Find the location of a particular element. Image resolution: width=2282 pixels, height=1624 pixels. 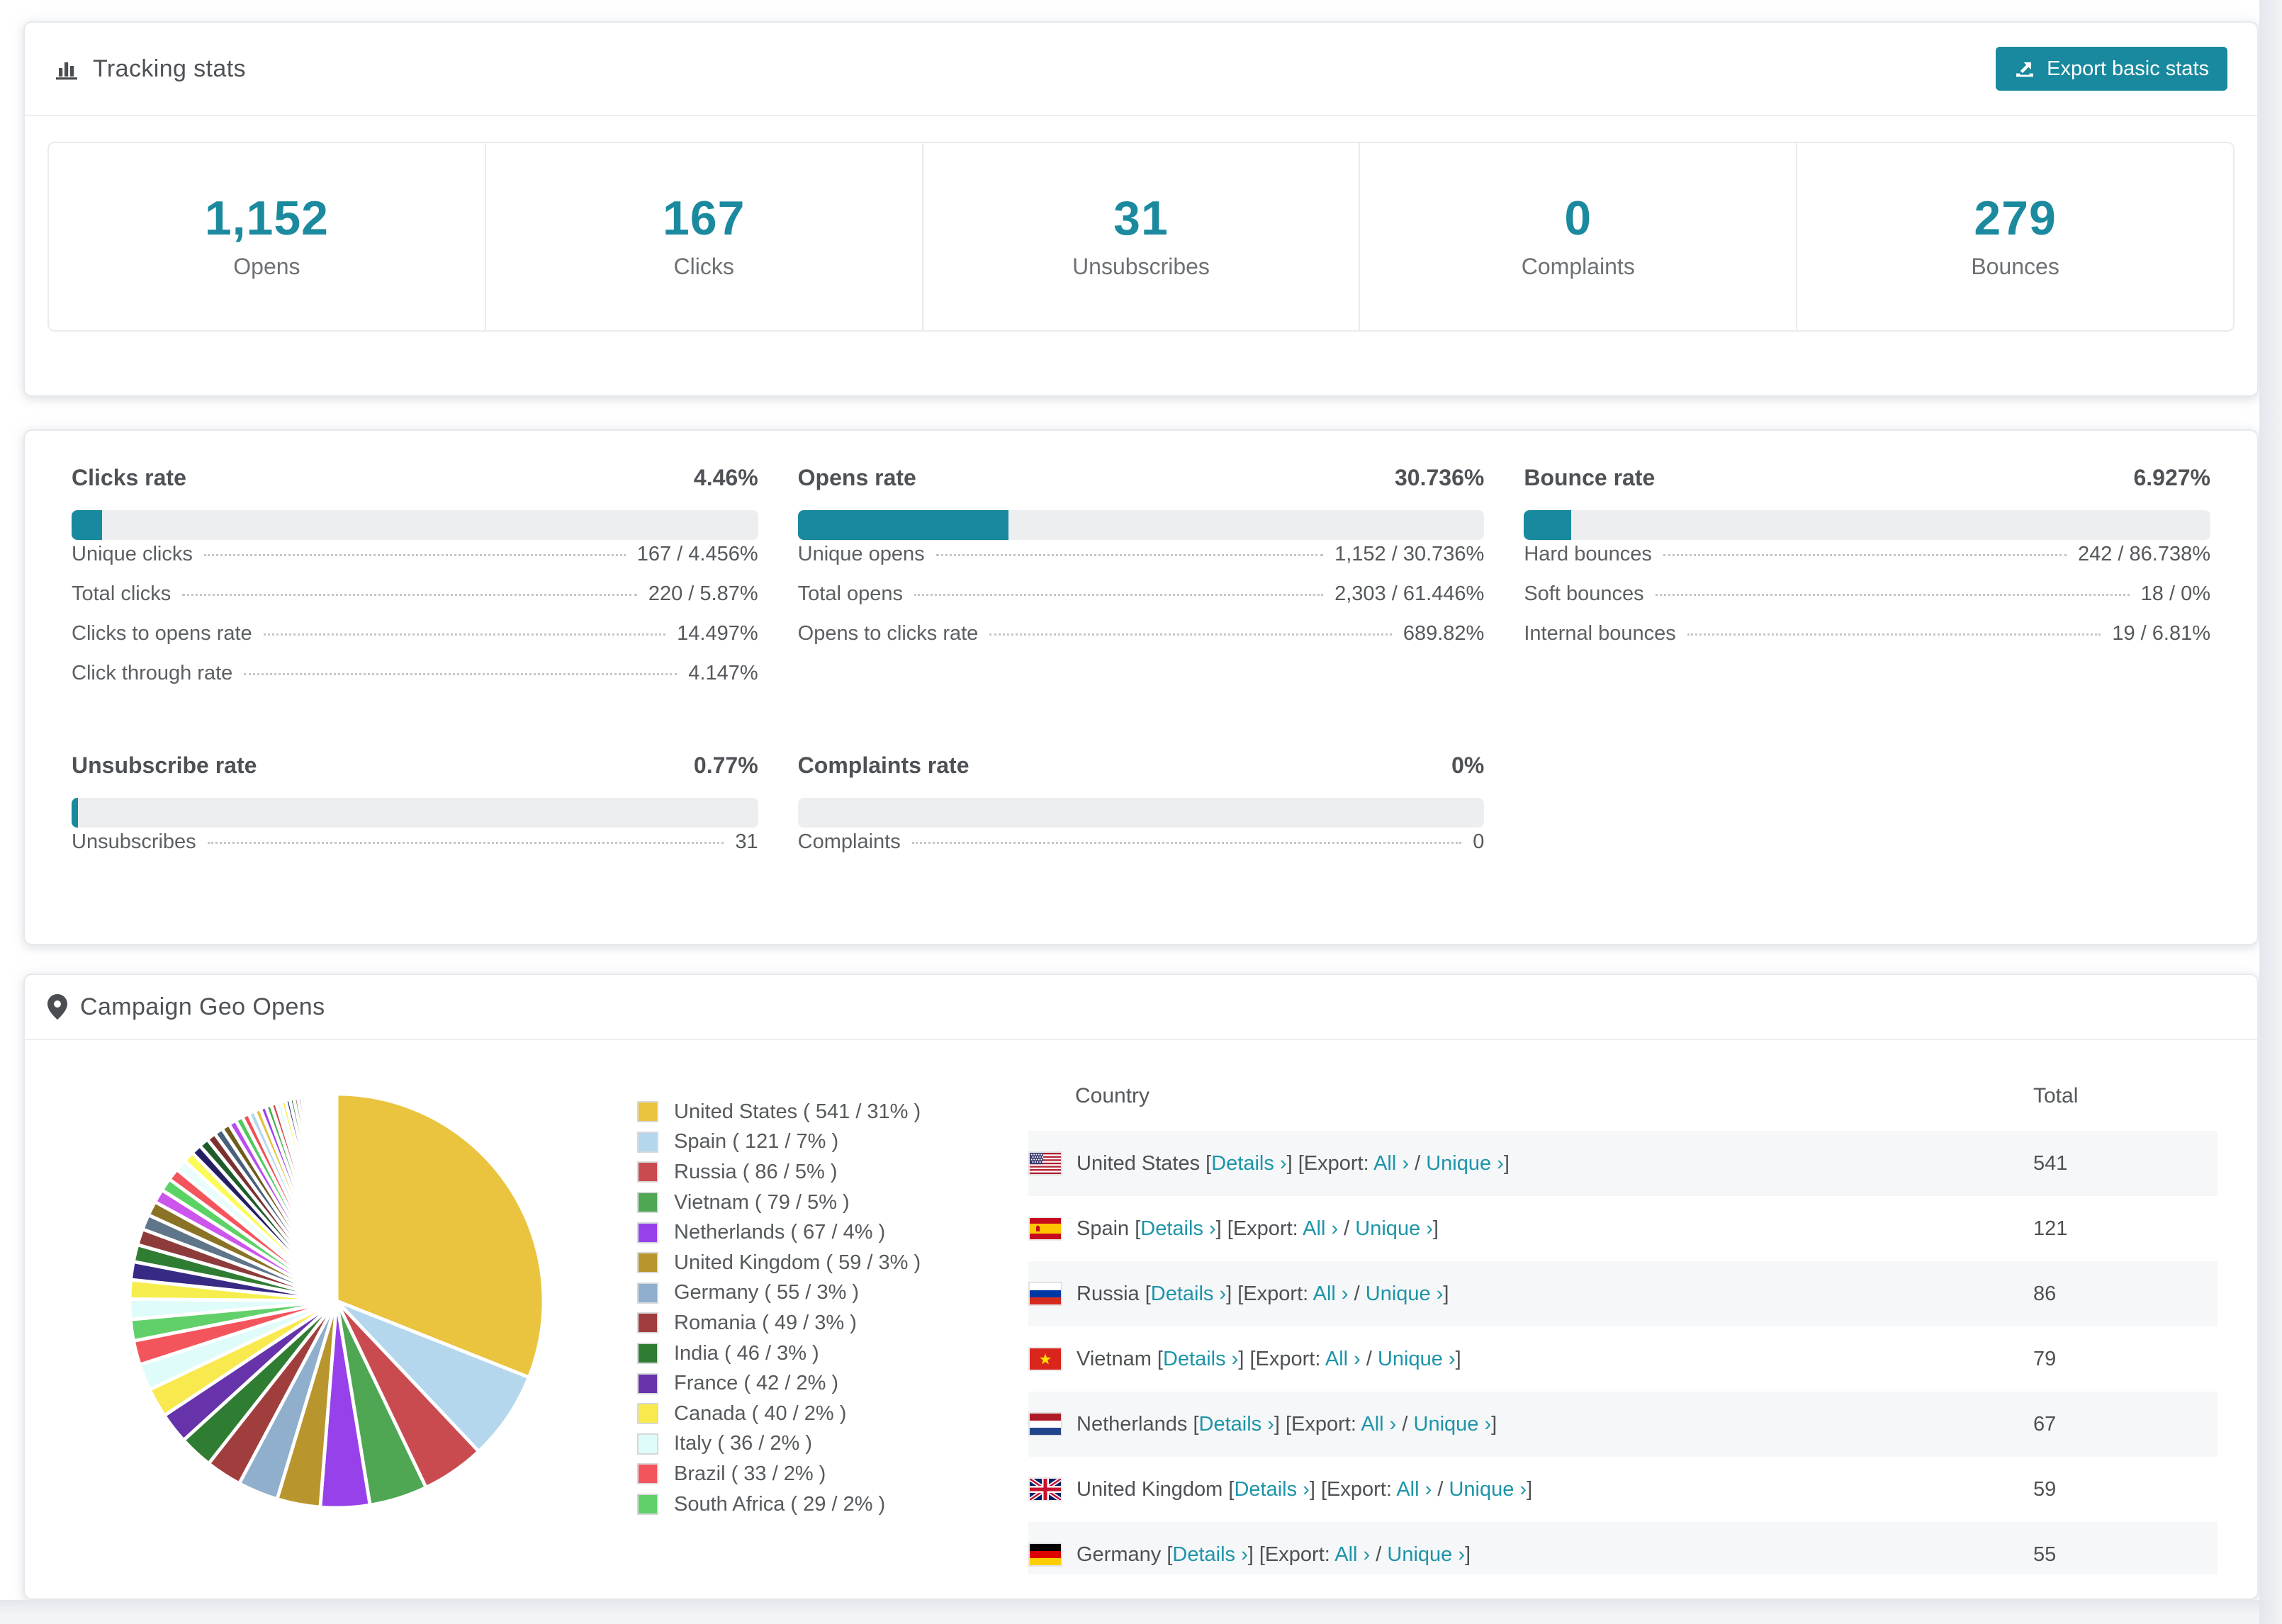

progress-bar-opens-rate is located at coordinates (1141, 525).